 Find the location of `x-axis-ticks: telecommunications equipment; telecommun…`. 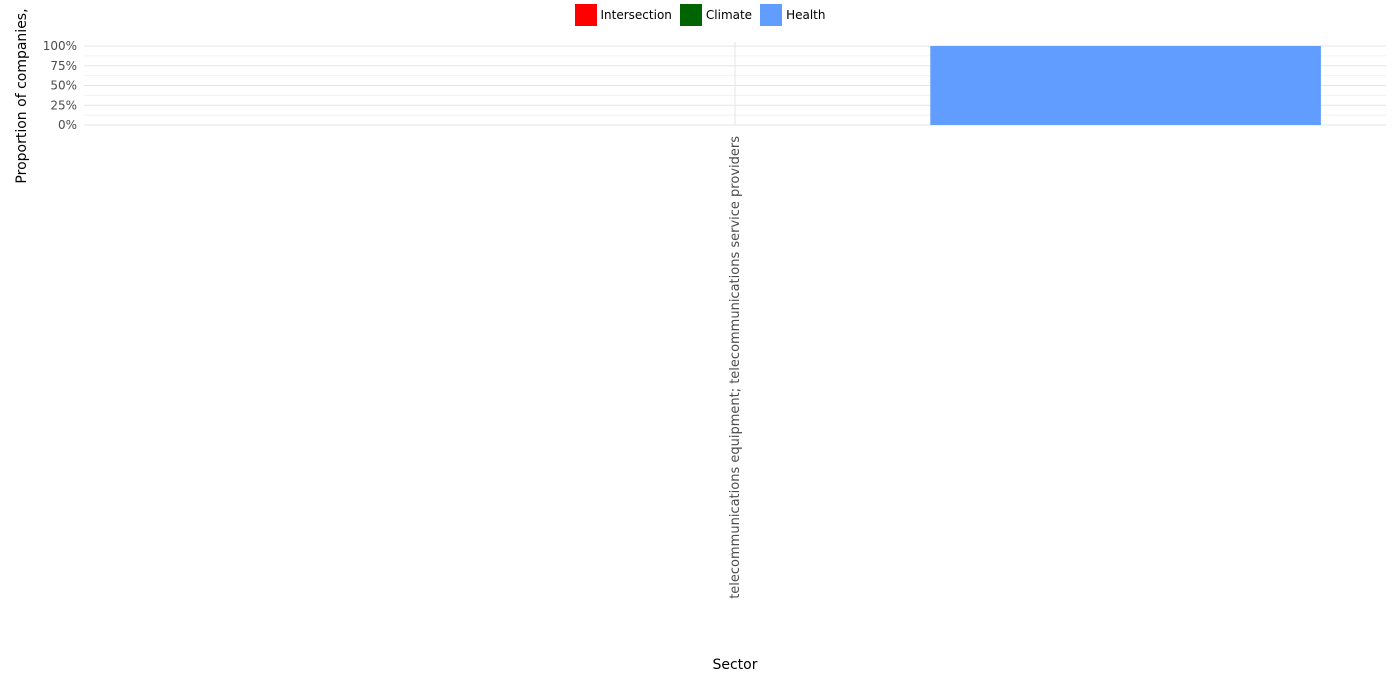

x-axis-ticks: telecommunications equipment; telecommun… is located at coordinates (735, 367).